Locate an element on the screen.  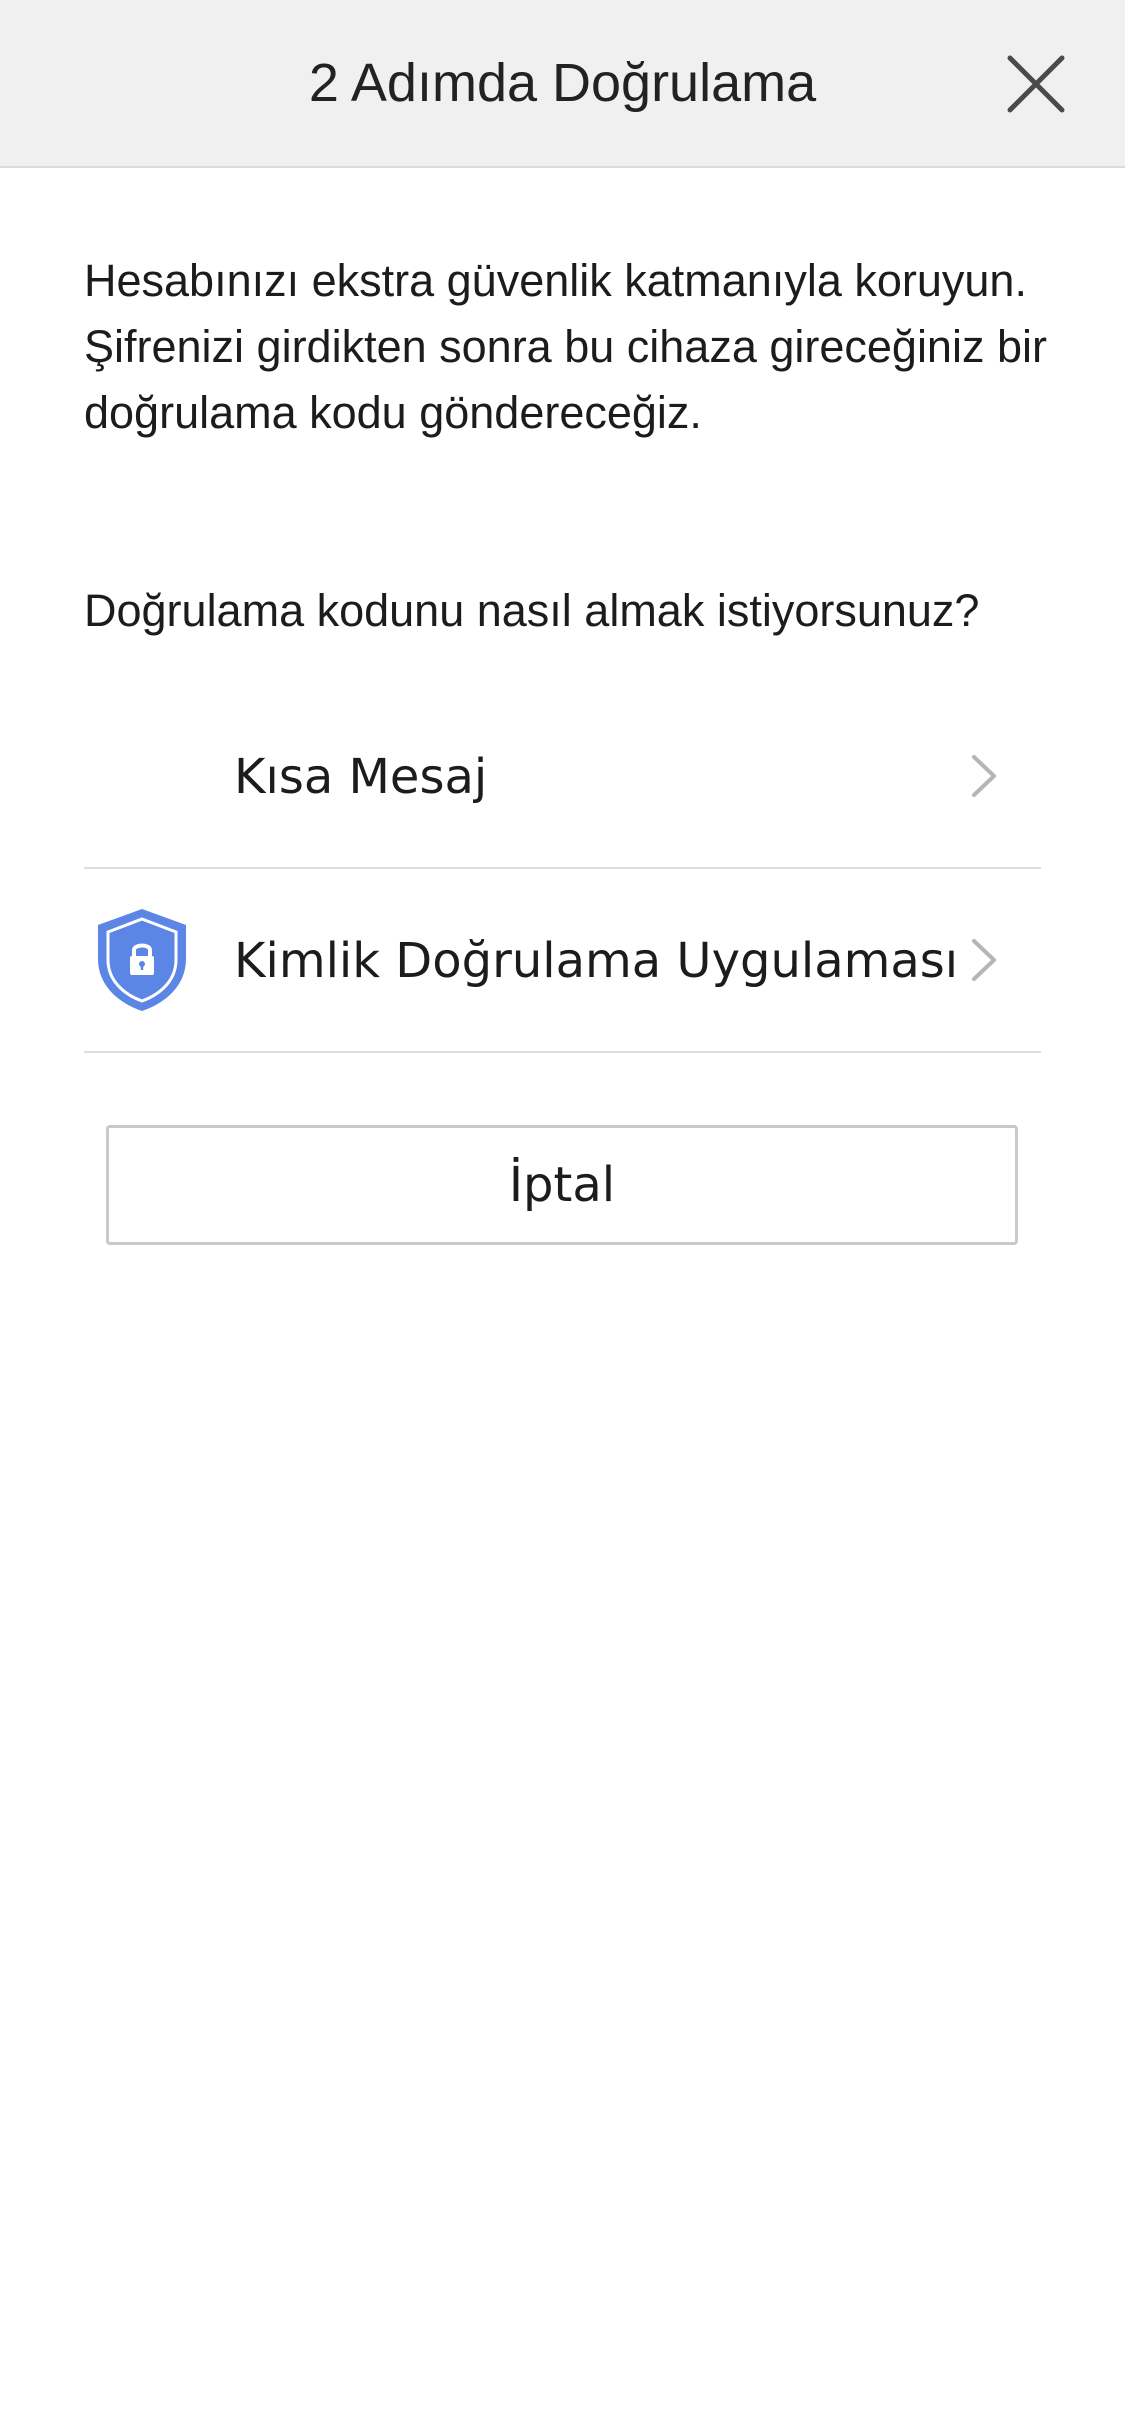
header-bar: 2 Adımda Doğrulama is located at coordinates (562, 84).